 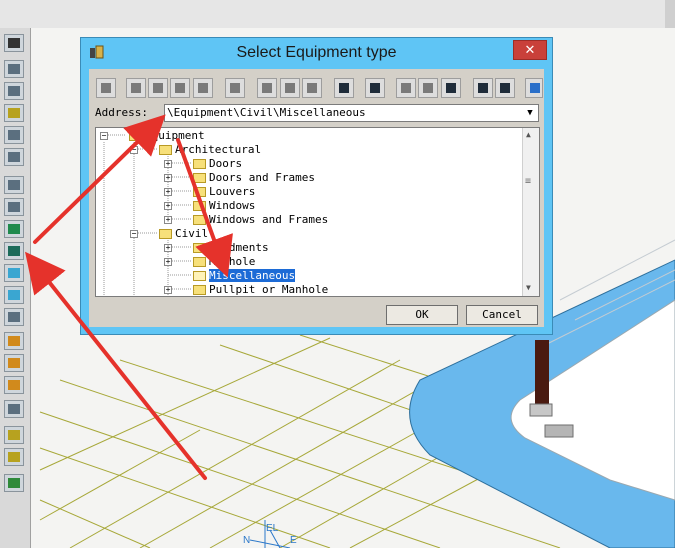 What do you see at coordinates (116, 365) in the screenshot?
I see `arrow-to-toolbar` at bounding box center [116, 365].